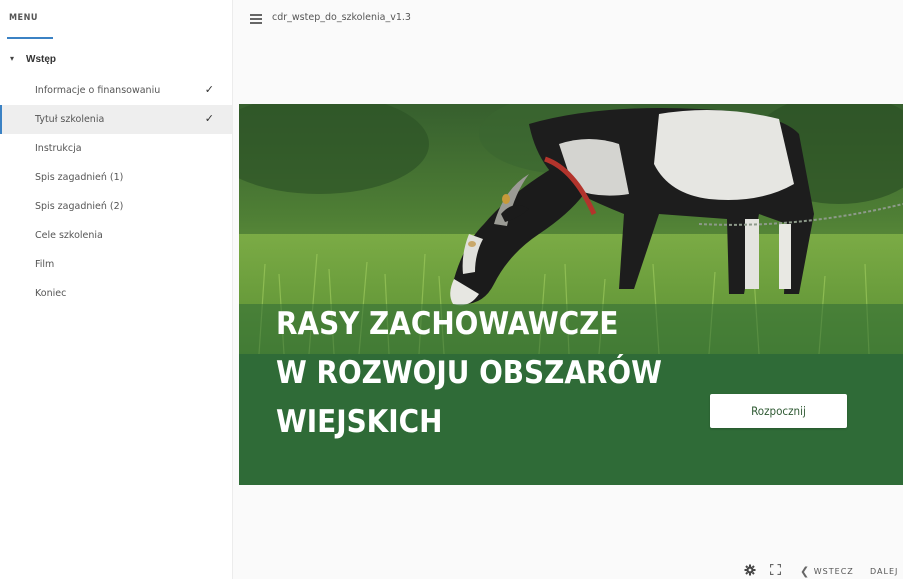 This screenshot has height=579, width=903. Describe the element at coordinates (359, 422) in the screenshot. I see `headline-line-3: WIEJSKICH` at that location.